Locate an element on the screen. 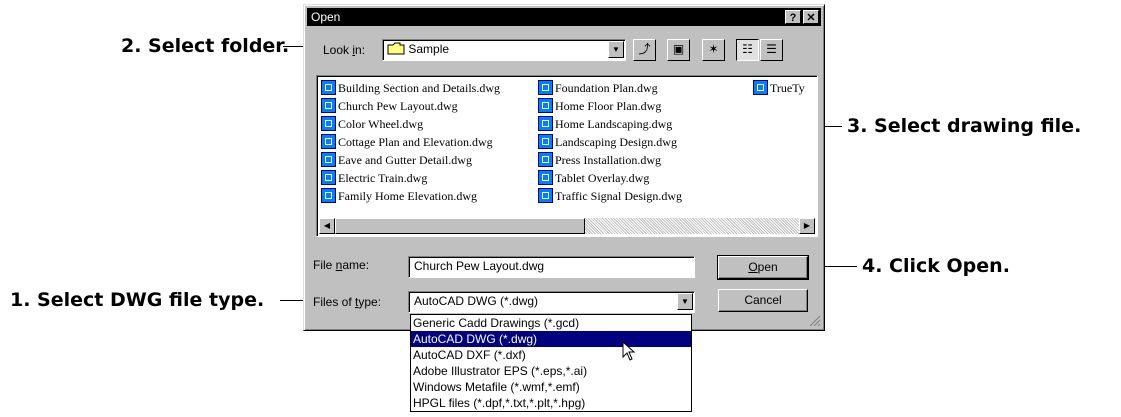 The image size is (1121, 417). scroll-thumb is located at coordinates (460, 226).